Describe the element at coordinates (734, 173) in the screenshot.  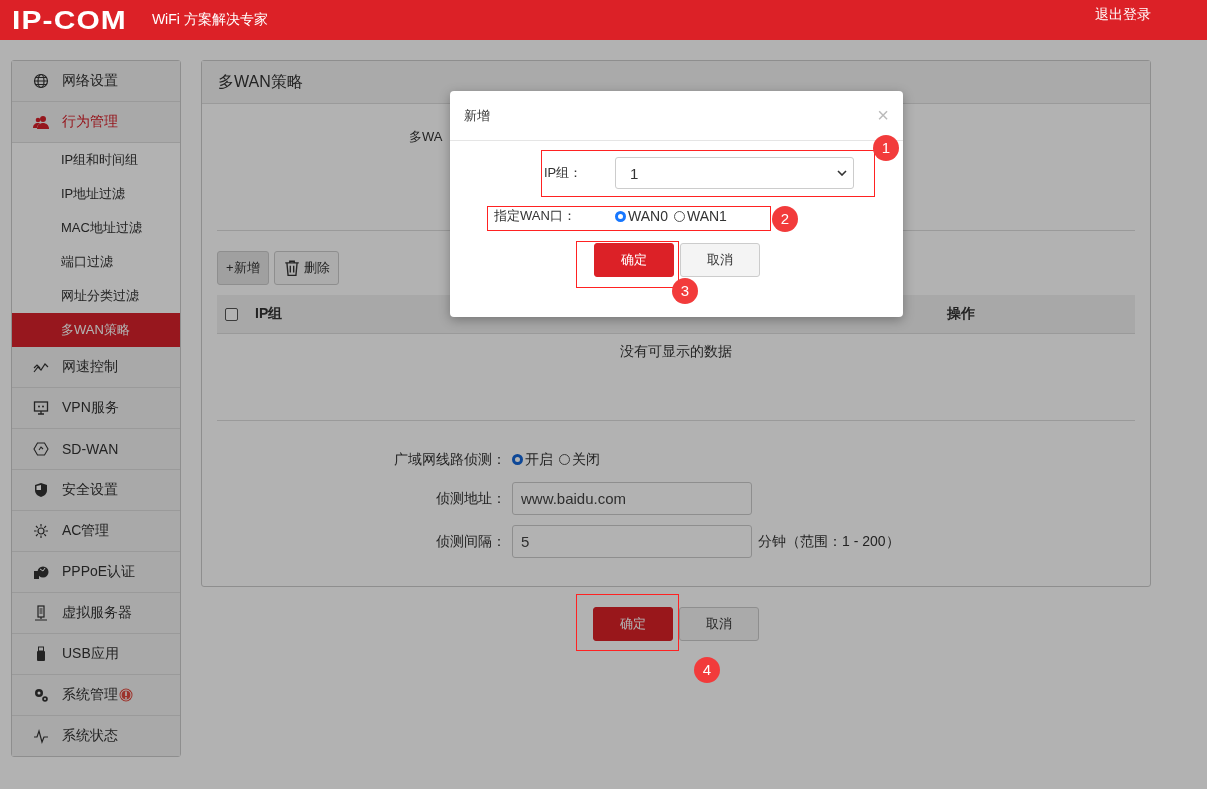
I see `ip-group-select: 1` at that location.